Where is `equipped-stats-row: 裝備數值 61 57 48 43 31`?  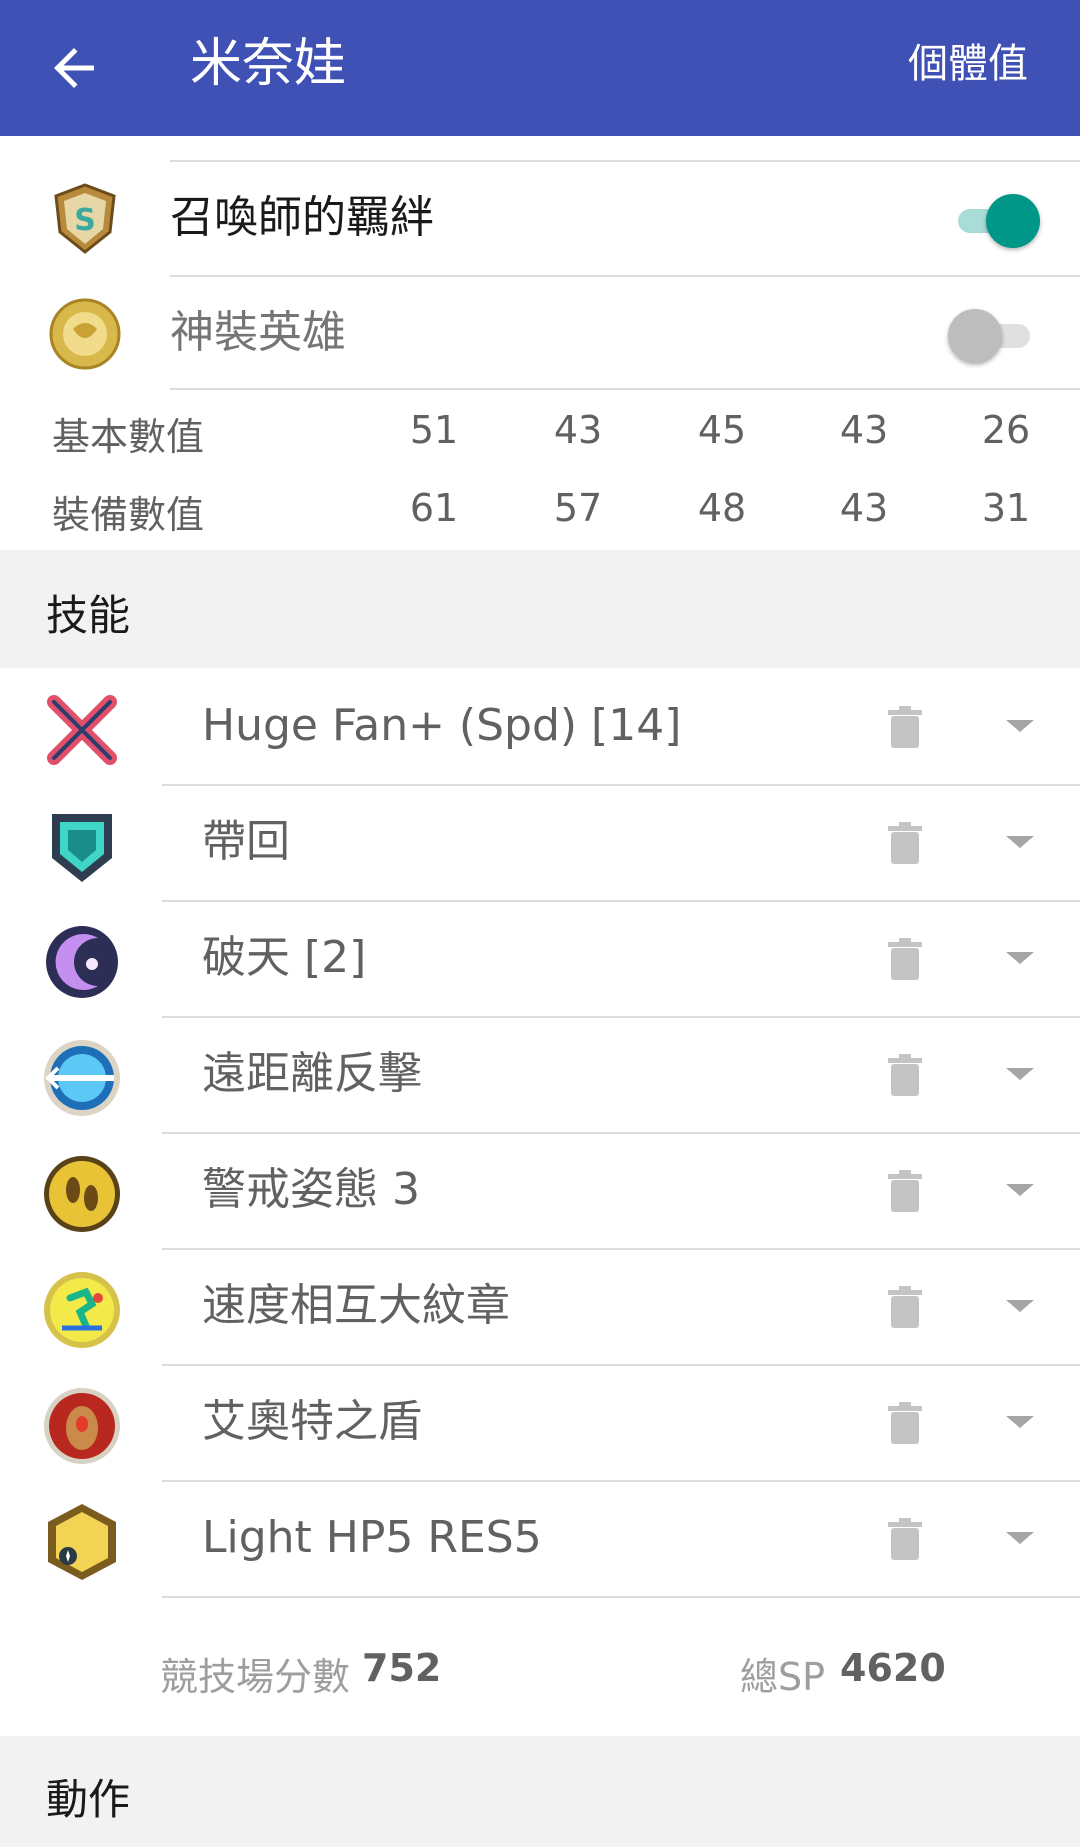
equipped-stats-row: 裝備數值 61 57 48 43 31 is located at coordinates (540, 513).